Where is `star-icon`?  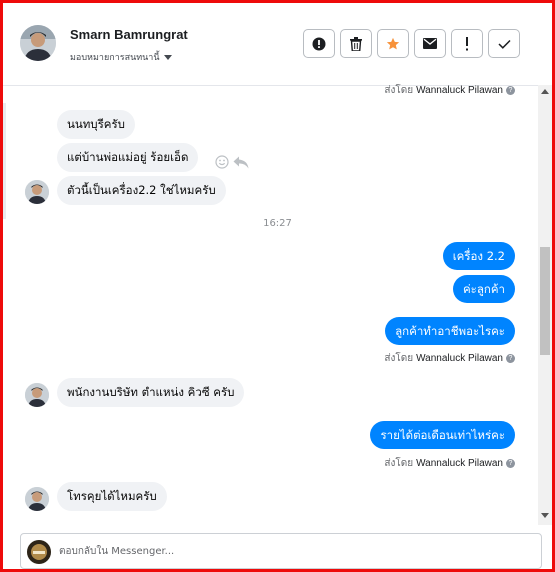 star-icon is located at coordinates (393, 43).